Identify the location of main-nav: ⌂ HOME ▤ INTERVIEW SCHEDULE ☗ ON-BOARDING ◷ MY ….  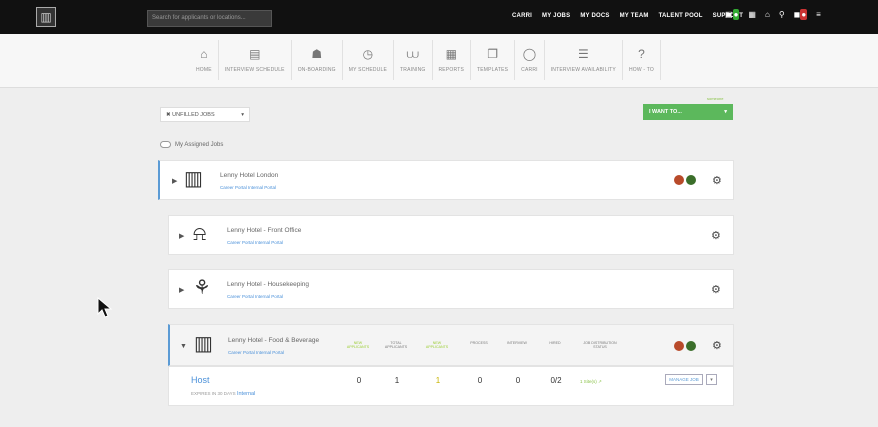
(439, 61).